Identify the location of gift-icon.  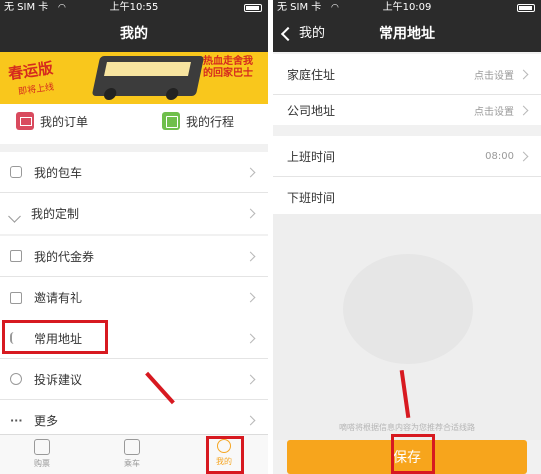
(16, 297).